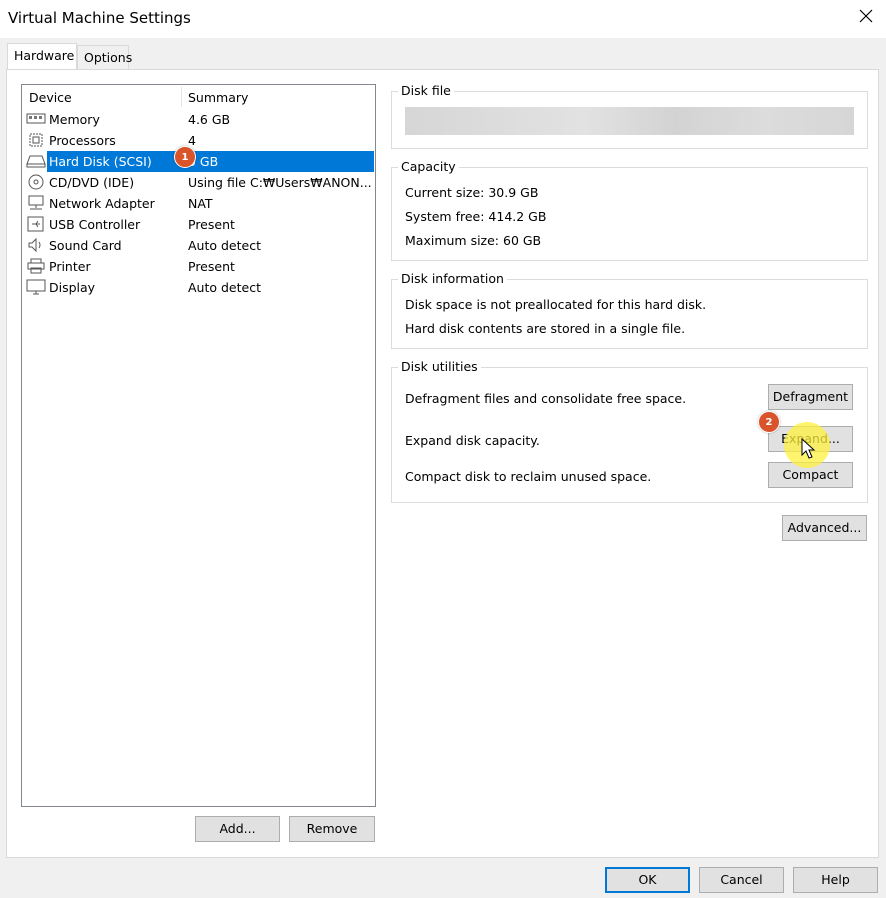 This screenshot has height=898, width=886. What do you see at coordinates (82, 140) in the screenshot?
I see `device-name: Processors` at bounding box center [82, 140].